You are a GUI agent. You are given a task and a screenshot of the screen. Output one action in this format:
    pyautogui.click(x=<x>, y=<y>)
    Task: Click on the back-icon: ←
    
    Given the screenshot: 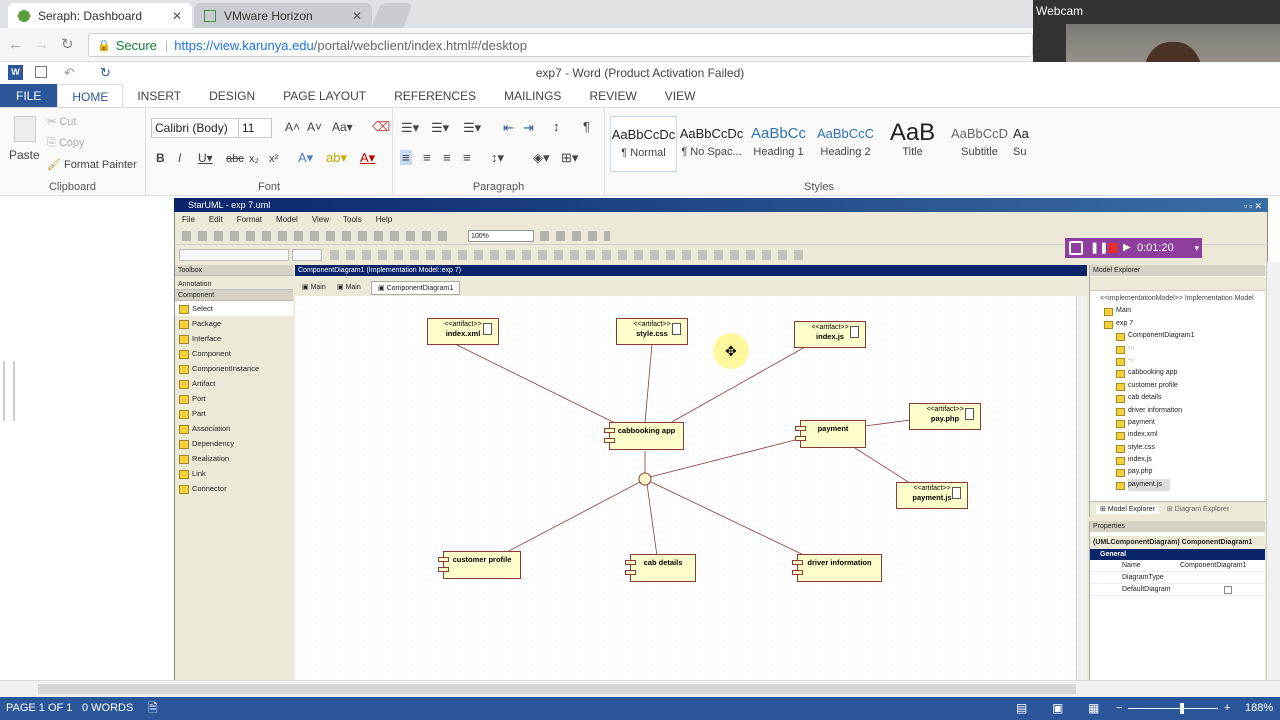 What is the action you would take?
    pyautogui.click(x=15, y=44)
    